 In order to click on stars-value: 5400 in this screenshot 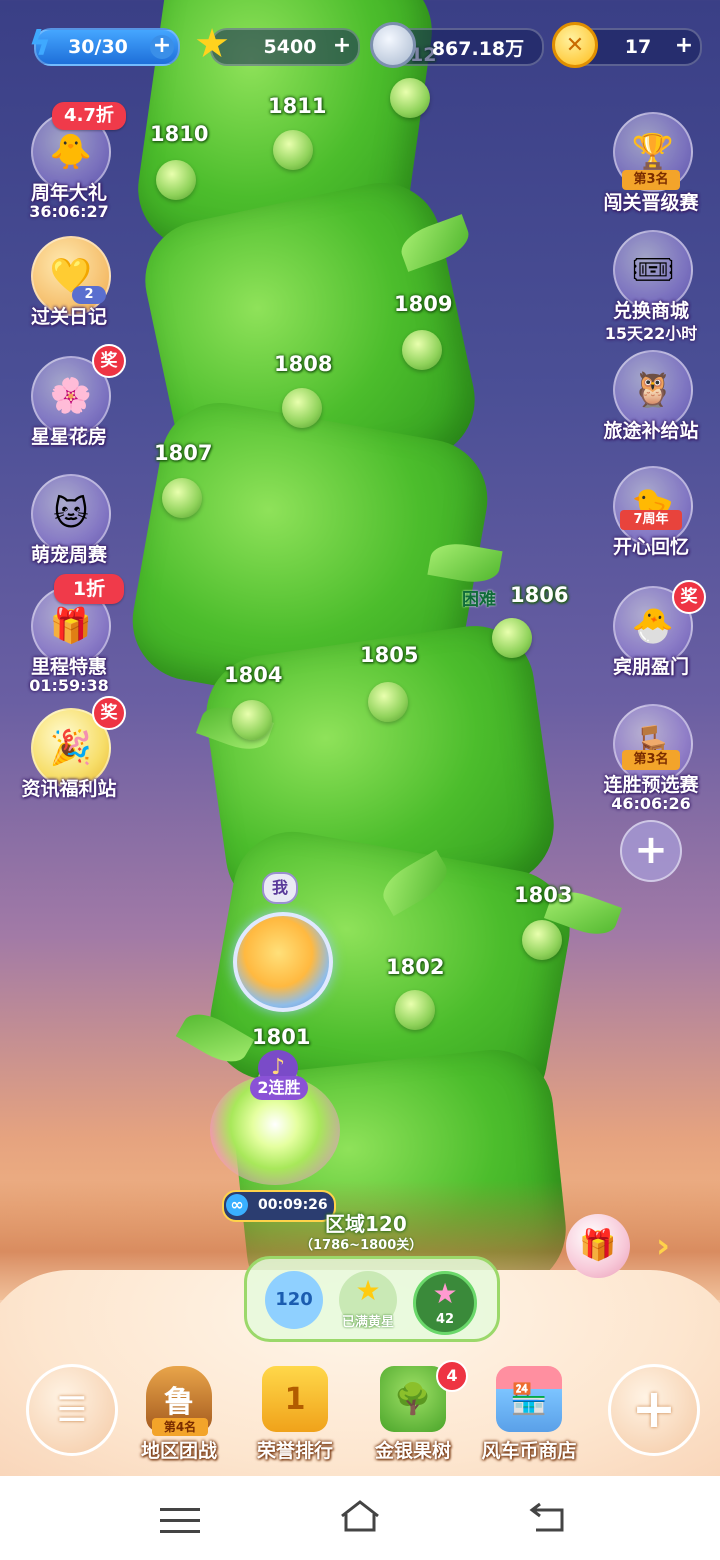, I will do `click(290, 47)`.